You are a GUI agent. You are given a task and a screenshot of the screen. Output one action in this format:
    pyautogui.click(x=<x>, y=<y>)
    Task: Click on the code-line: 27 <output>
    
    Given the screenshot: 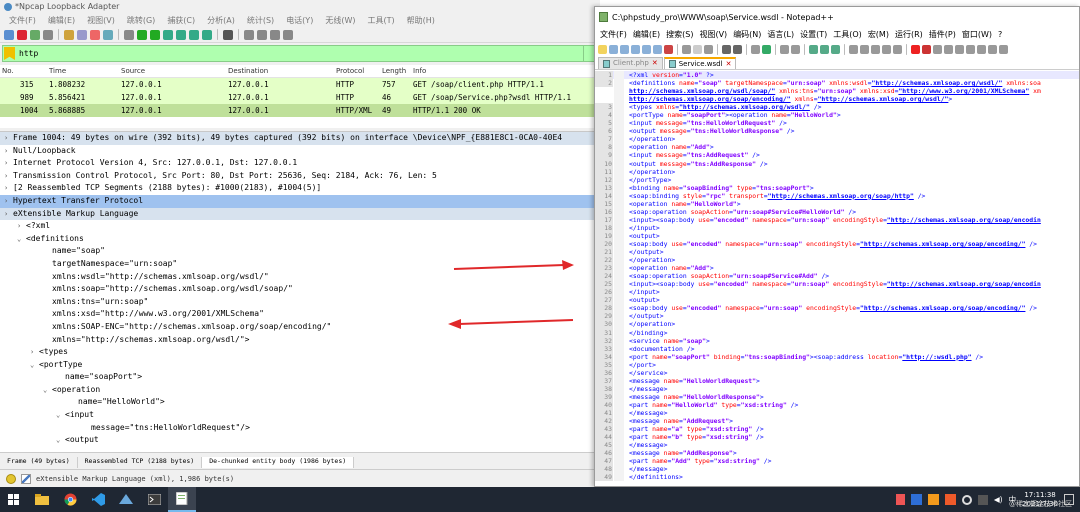 What is the action you would take?
    pyautogui.click(x=837, y=300)
    